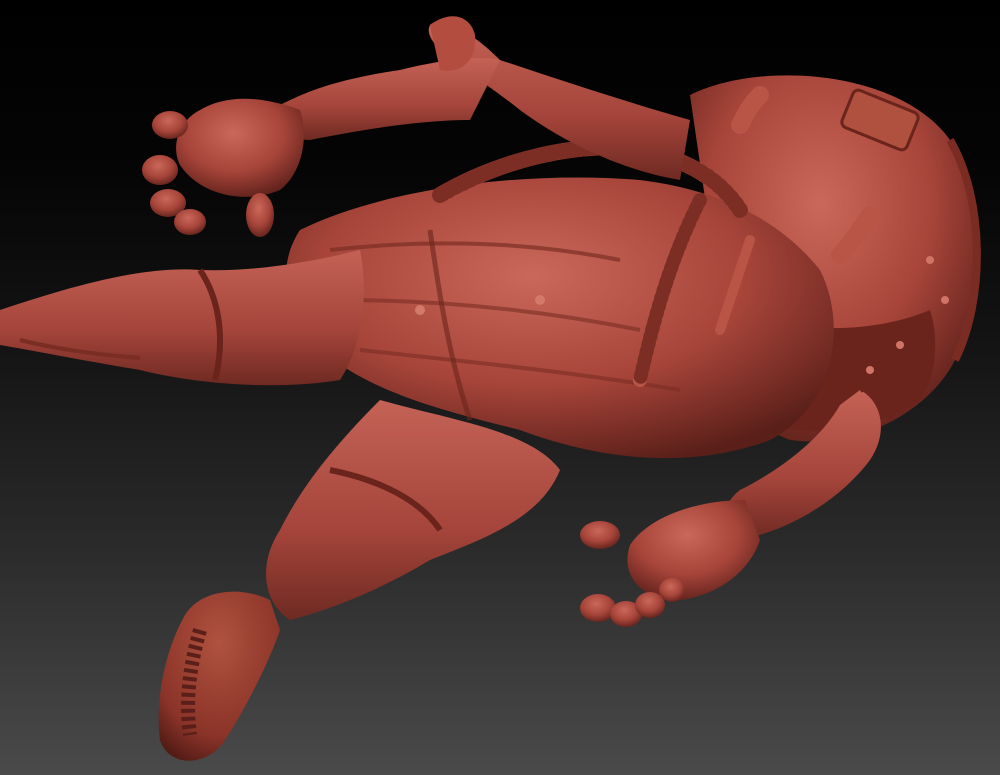  I want to click on left-leg, so click(182, 318).